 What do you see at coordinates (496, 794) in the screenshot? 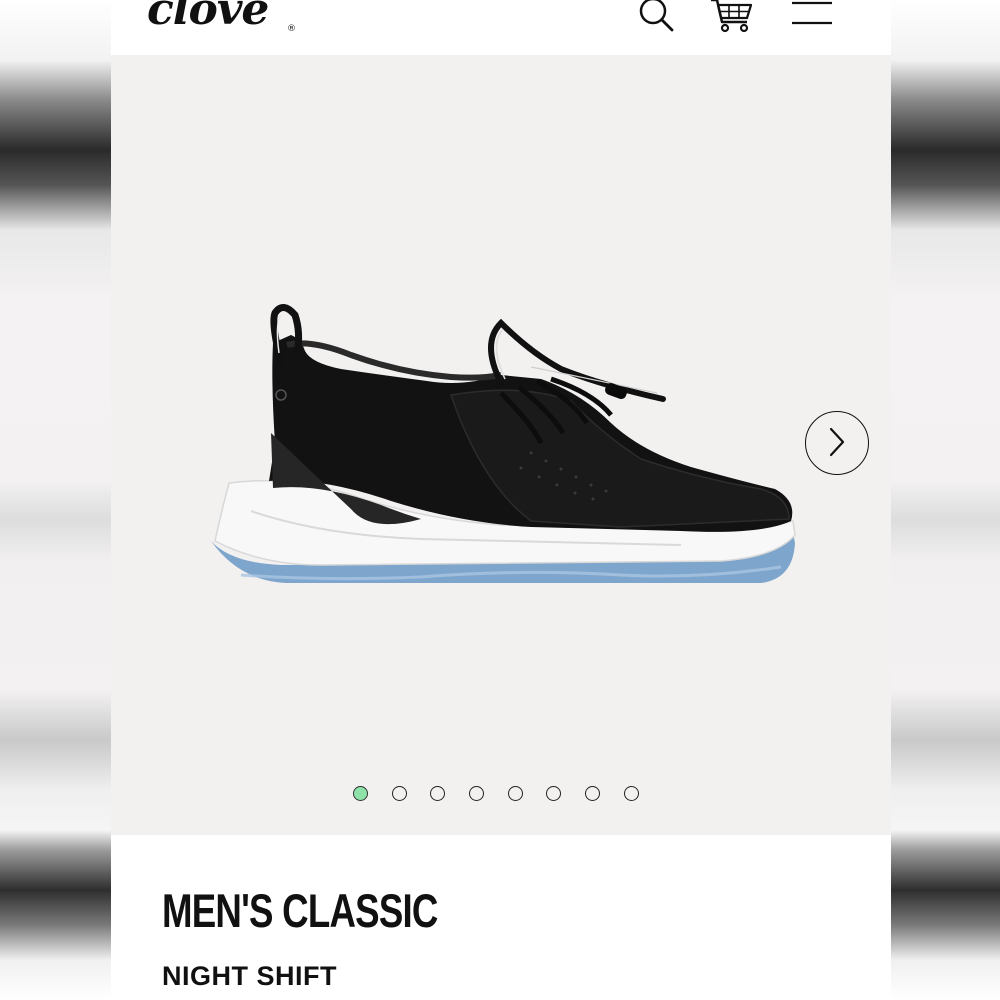
I see `image-pagination-dots` at bounding box center [496, 794].